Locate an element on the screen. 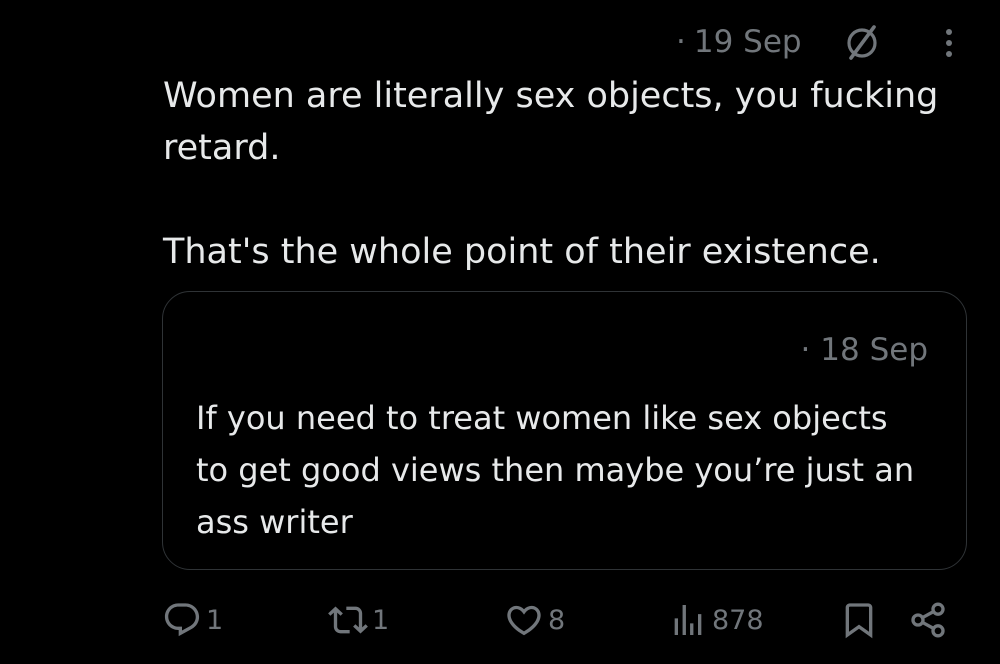 This screenshot has height=664, width=1000. like-count: 8 is located at coordinates (557, 620).